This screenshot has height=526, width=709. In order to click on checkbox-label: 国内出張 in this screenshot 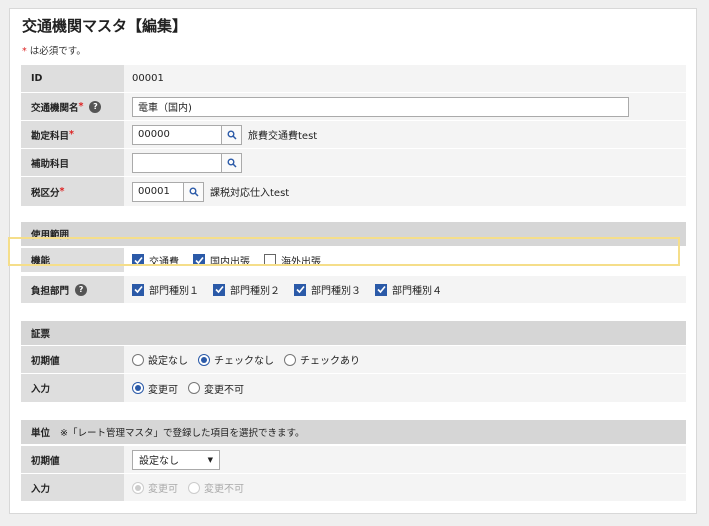, I will do `click(230, 262)`.